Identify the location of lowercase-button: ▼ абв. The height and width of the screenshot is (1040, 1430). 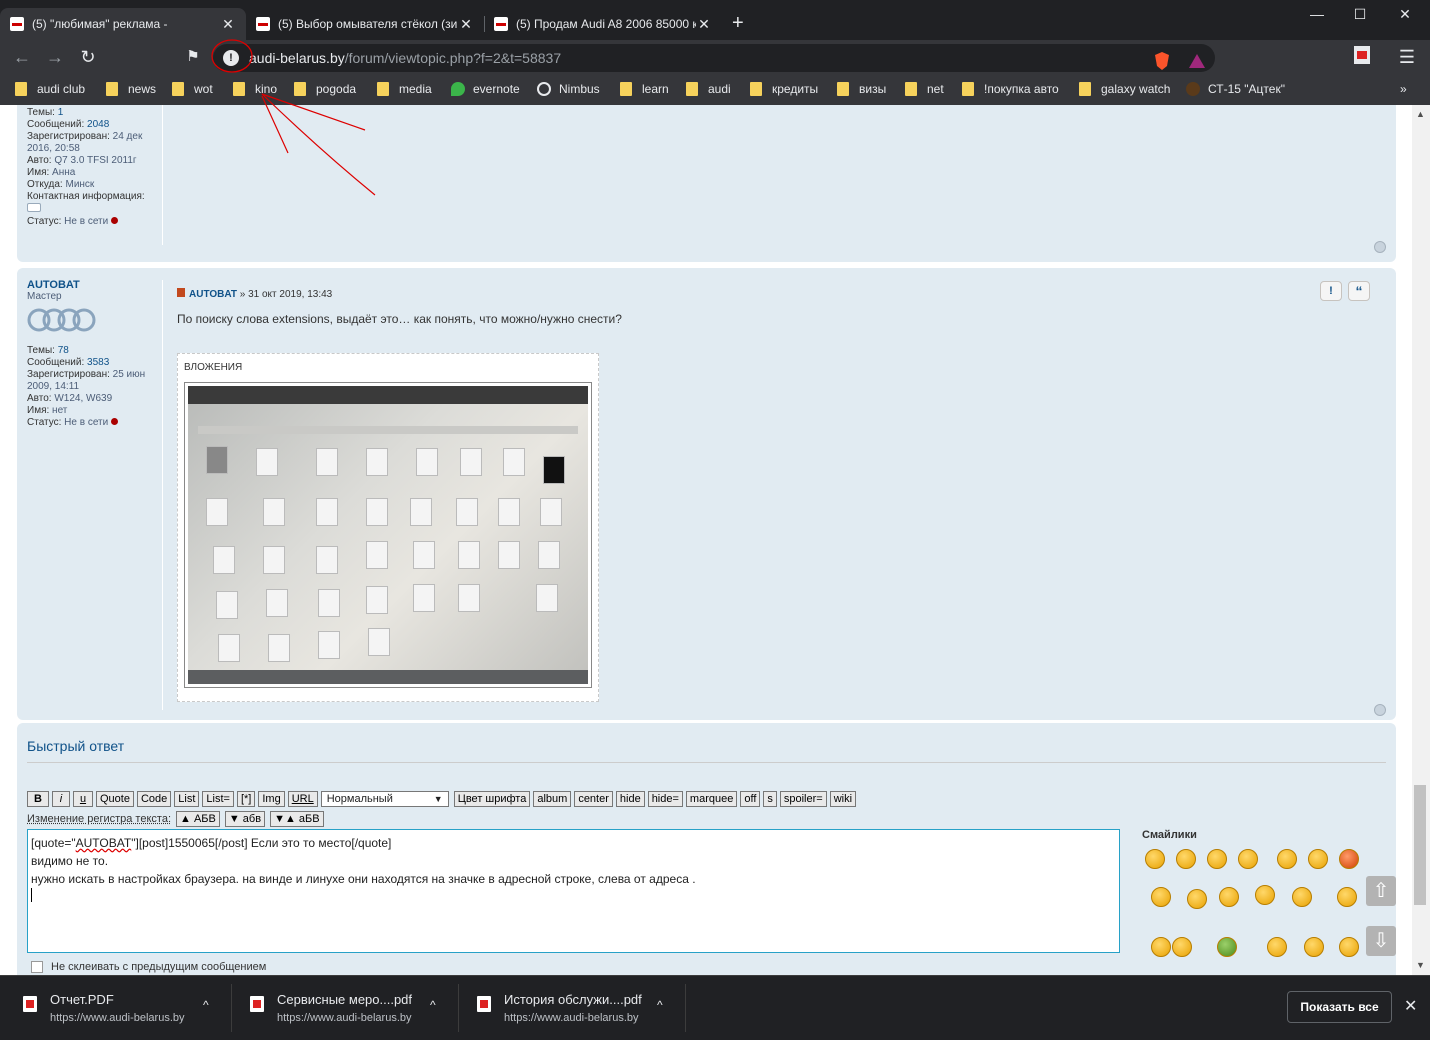
(245, 819).